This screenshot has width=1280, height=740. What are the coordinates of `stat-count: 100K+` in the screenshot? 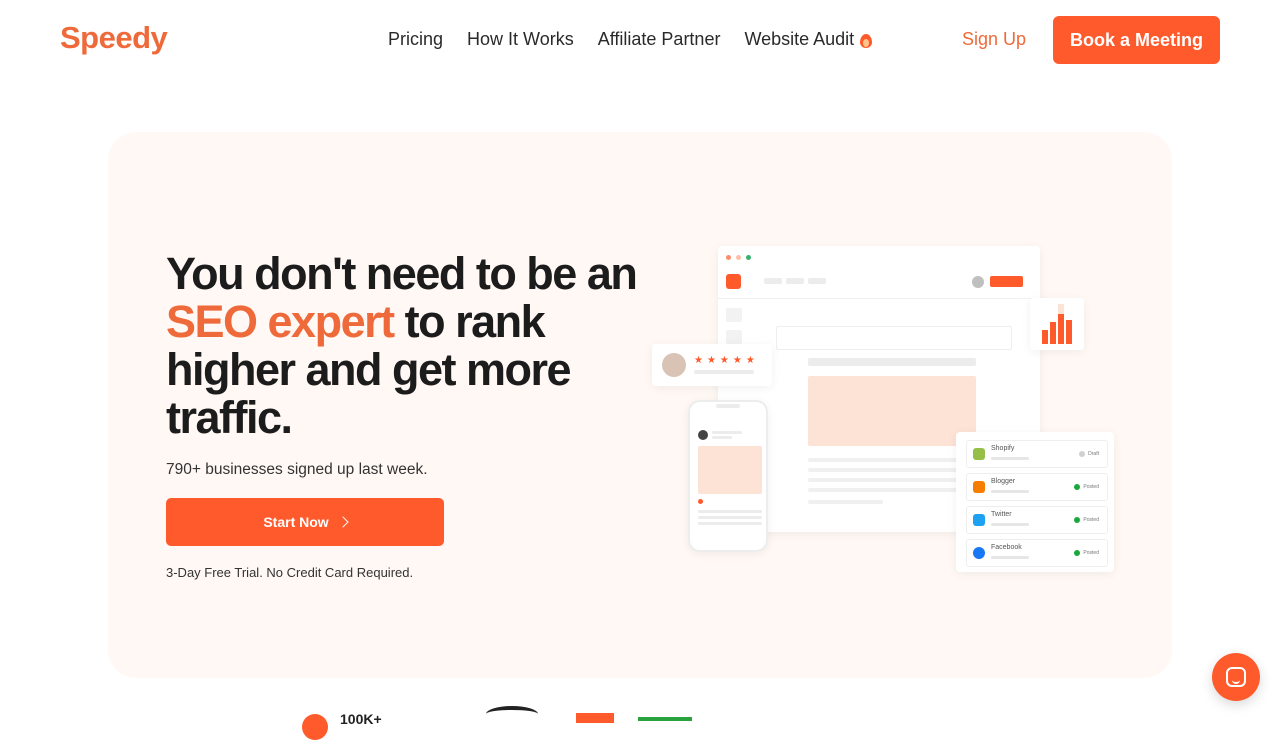 It's located at (361, 719).